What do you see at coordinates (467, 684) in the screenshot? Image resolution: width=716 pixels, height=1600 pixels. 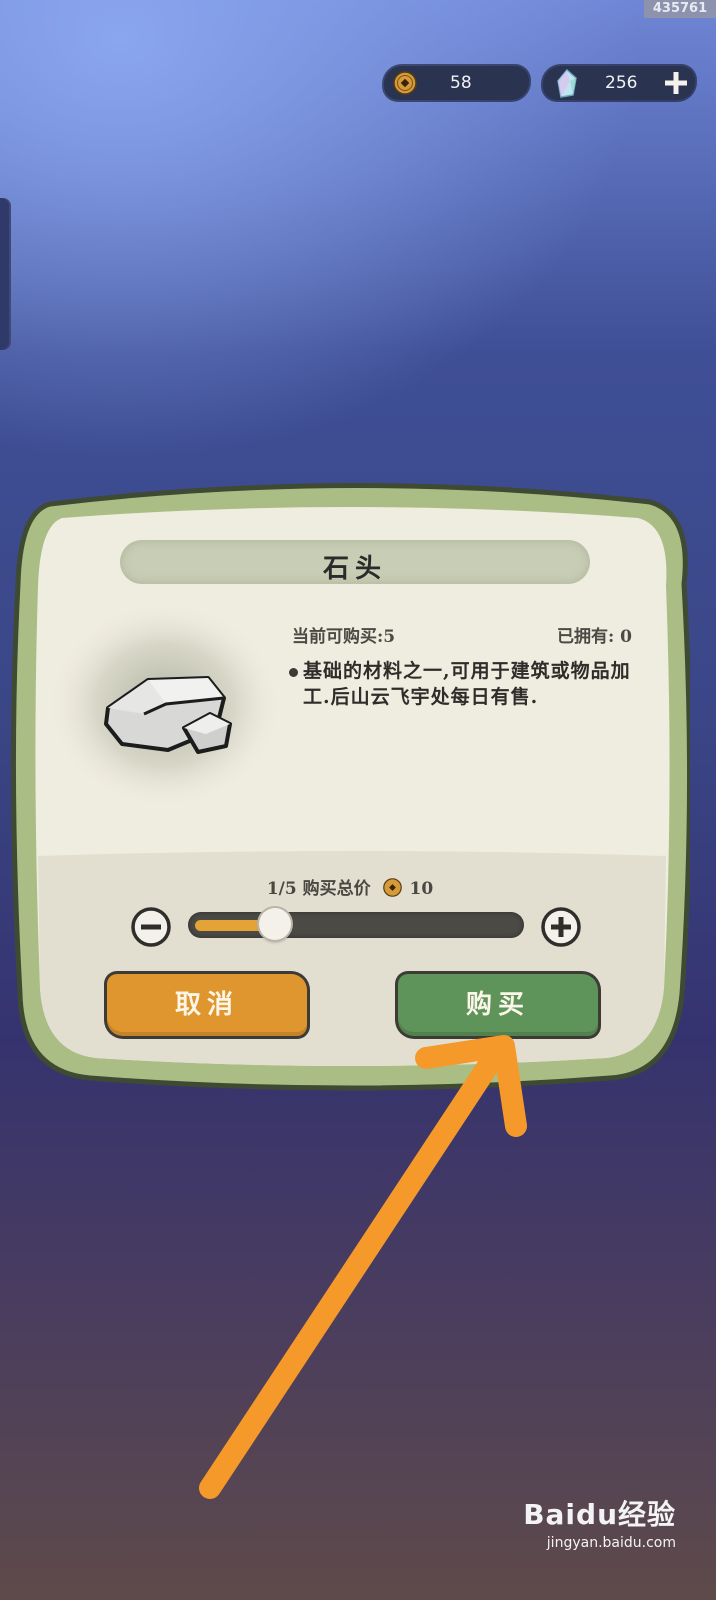 I see `item-description: 基础的材料之一,可用于建筑或物品加工.后山云飞宇处每日有售.` at bounding box center [467, 684].